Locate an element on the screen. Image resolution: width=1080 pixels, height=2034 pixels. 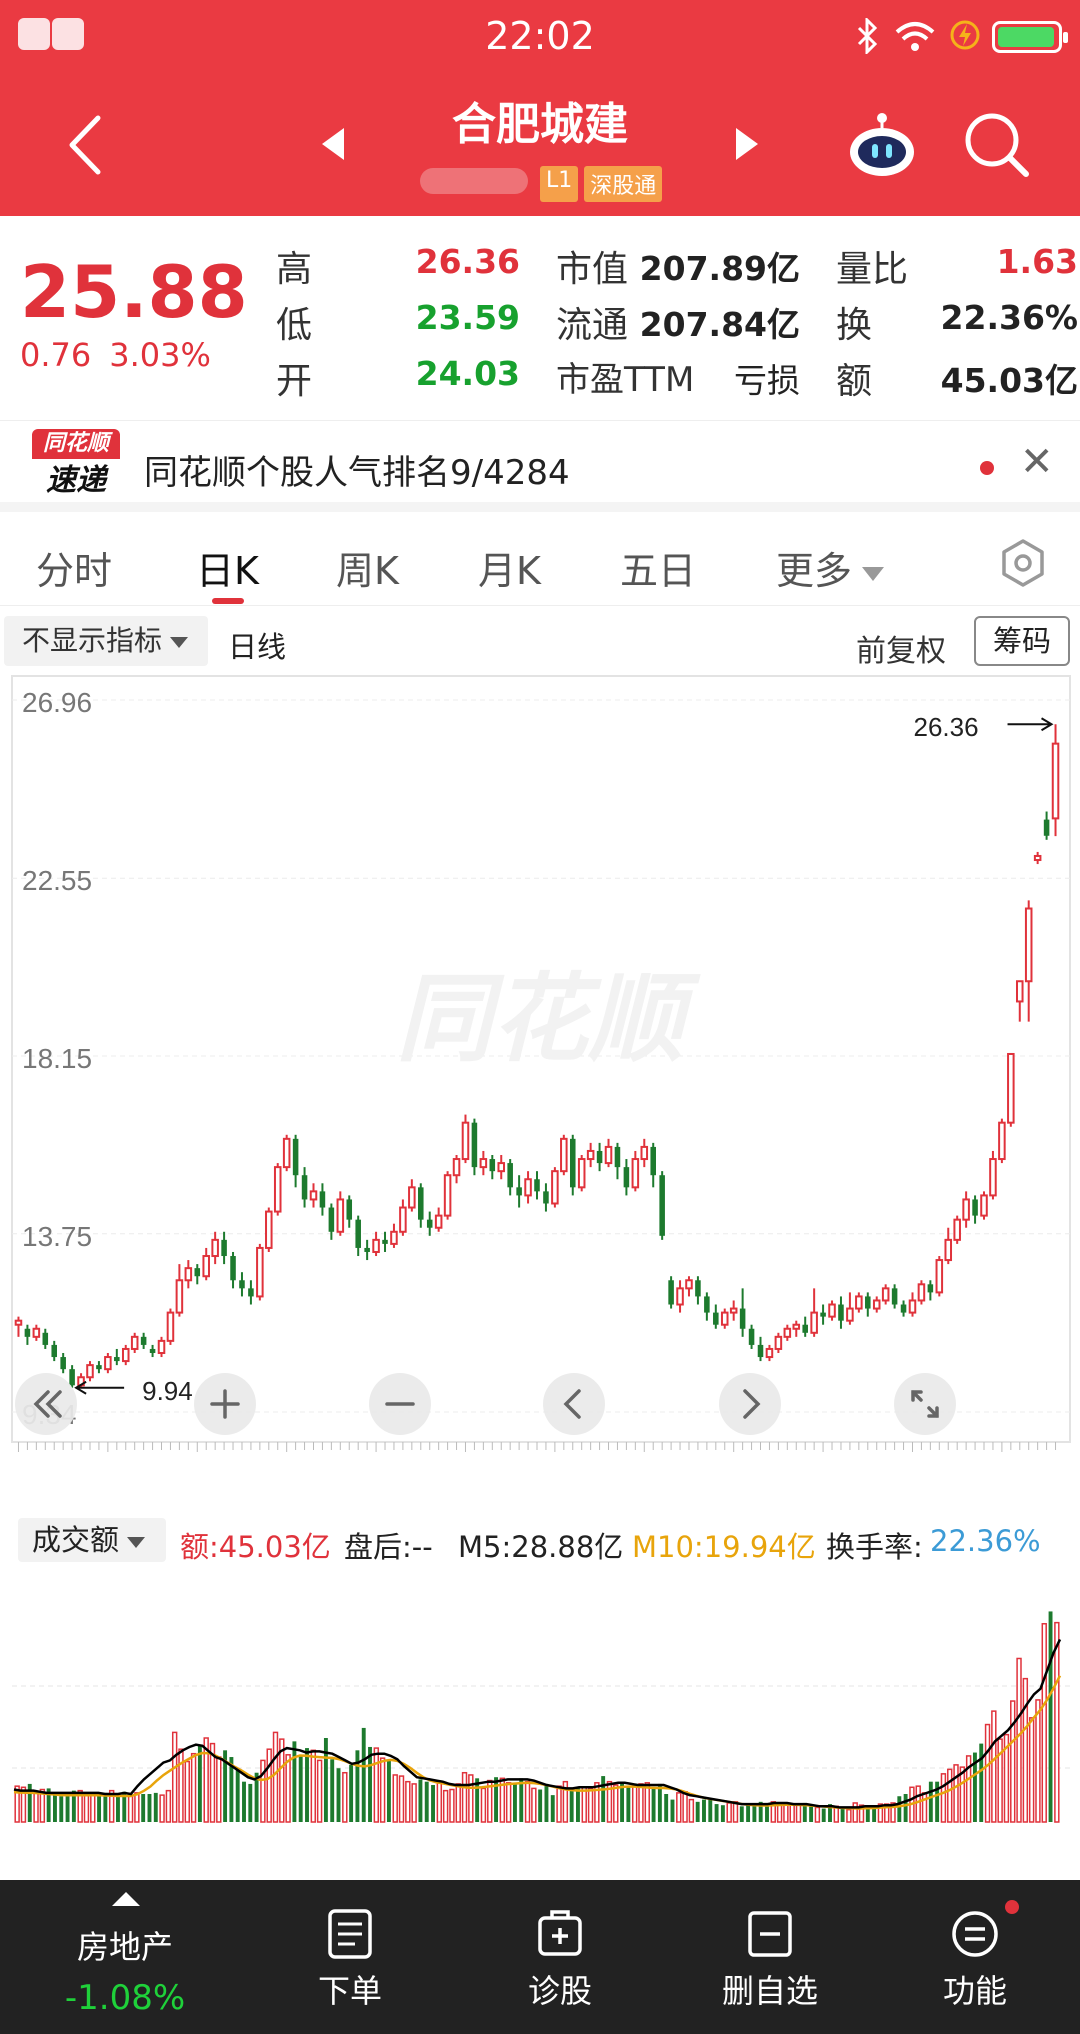
zoom-in-icon is located at coordinates (225, 1404).